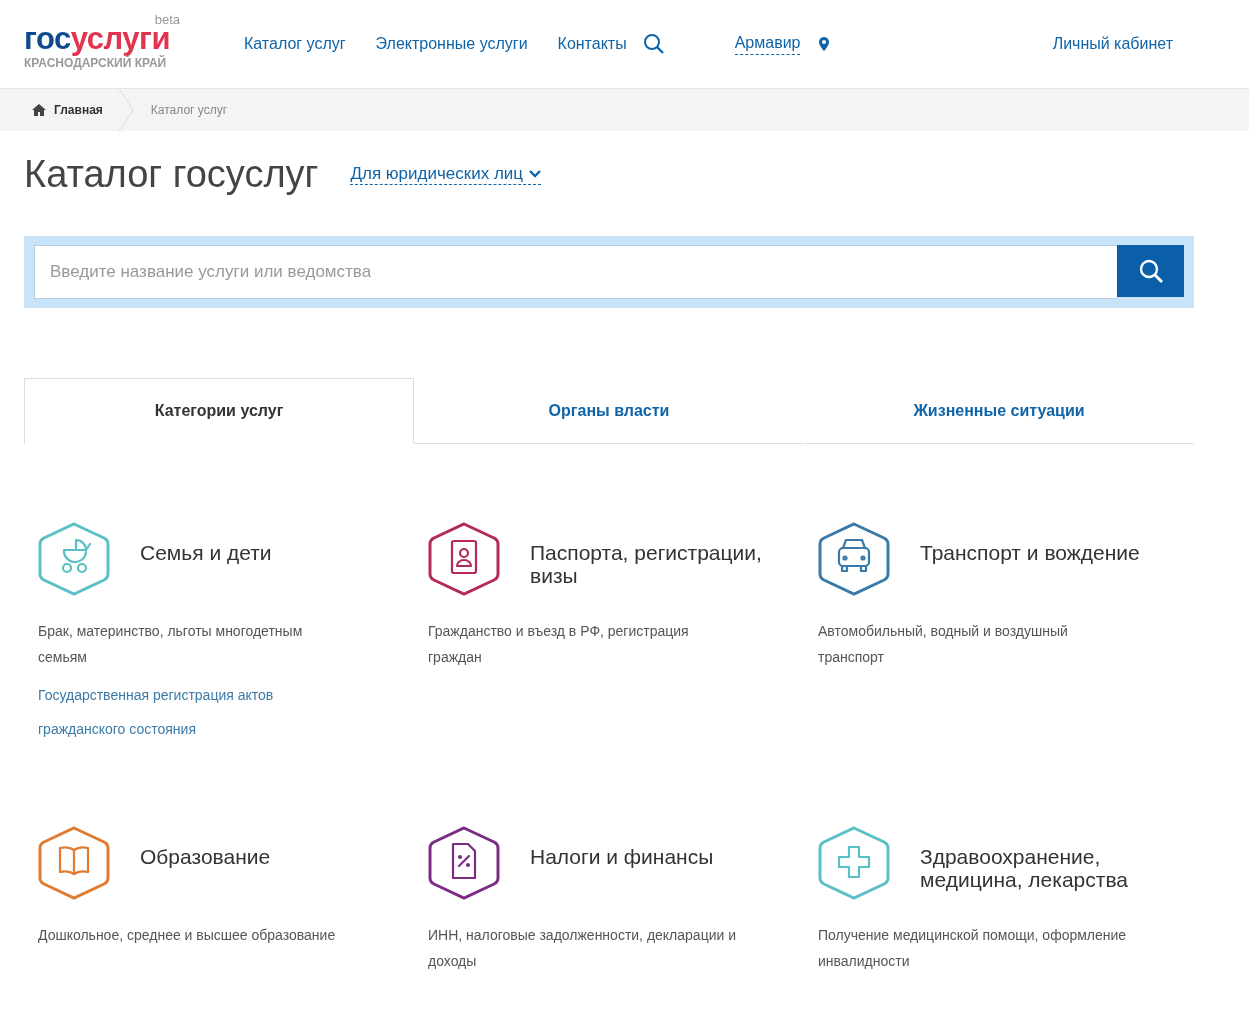 This screenshot has width=1249, height=1012. What do you see at coordinates (295, 44) in the screenshot?
I see `nav-link: Каталог услуг` at bounding box center [295, 44].